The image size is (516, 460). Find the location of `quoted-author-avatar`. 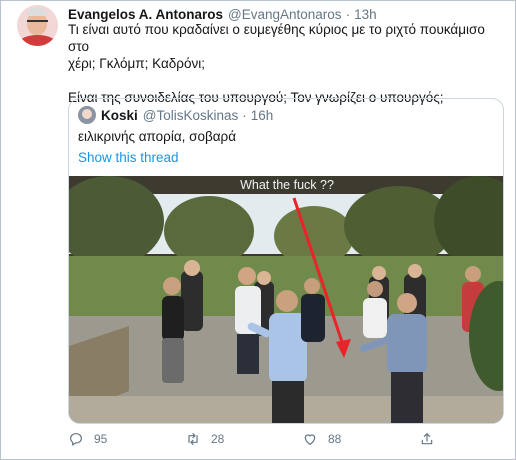

quoted-author-avatar is located at coordinates (87, 115).